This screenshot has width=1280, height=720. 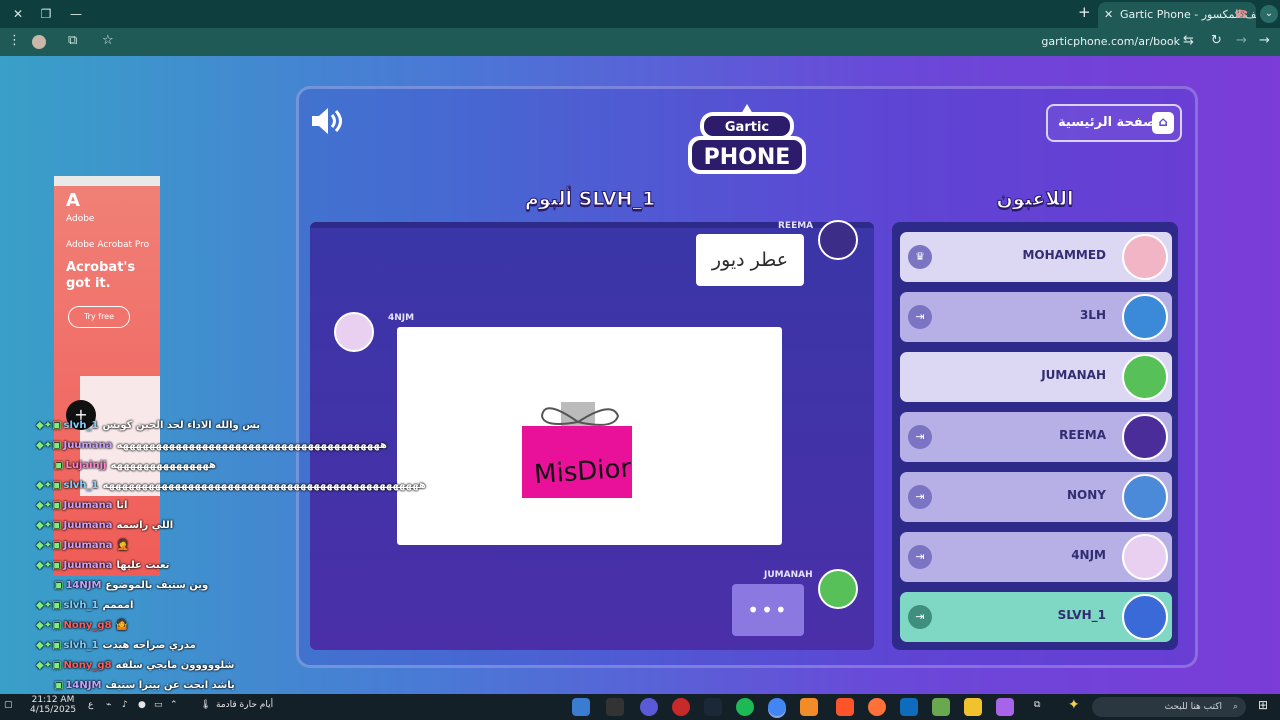 I want to click on chat-message: اللي راسمه, so click(x=145, y=525).